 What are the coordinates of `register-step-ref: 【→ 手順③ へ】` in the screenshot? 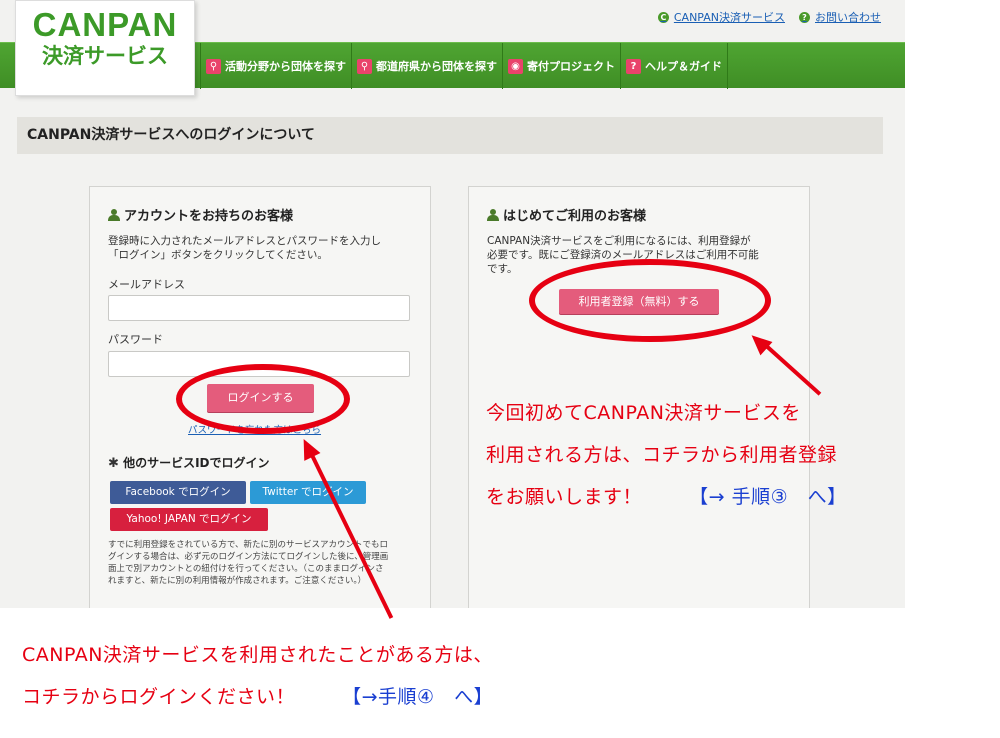 It's located at (768, 497).